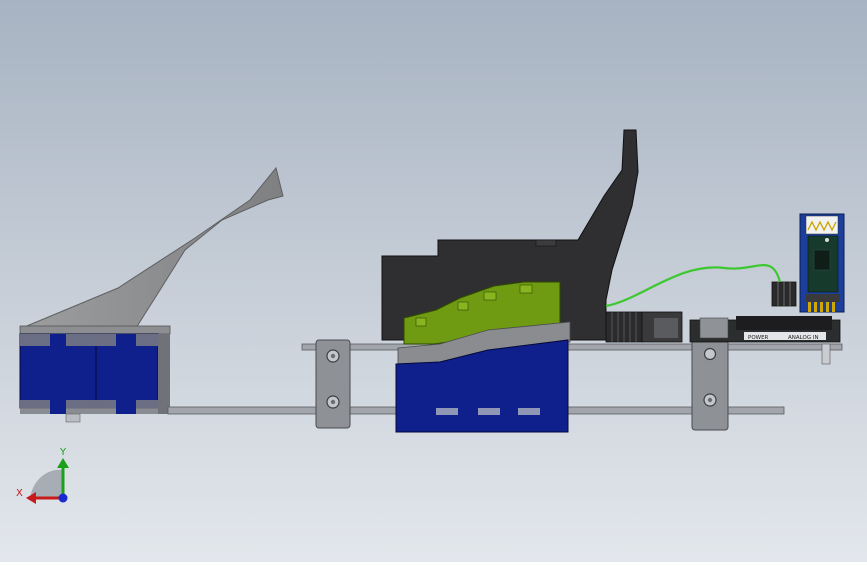 Image resolution: width=867 pixels, height=566 pixels. I want to click on housing-top-tab, so click(546, 243).